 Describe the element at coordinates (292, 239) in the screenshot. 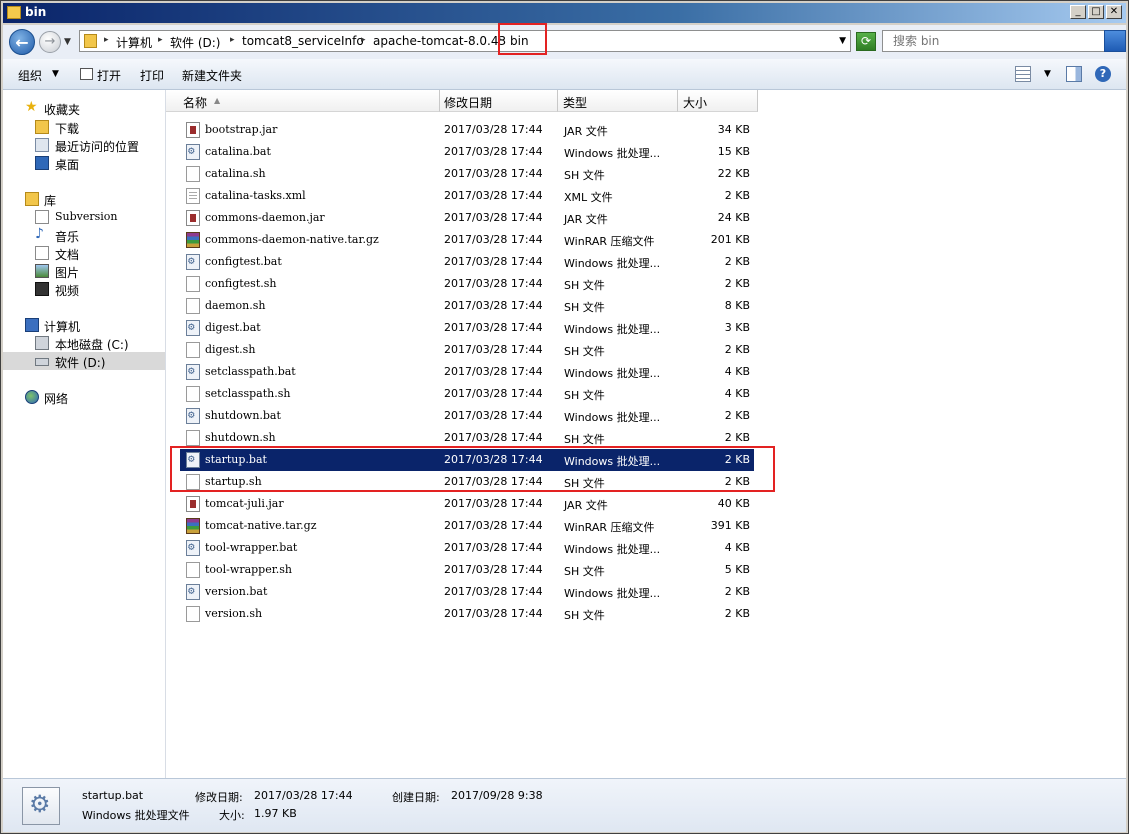

I see `file-name: commons-daemon-native.tar.gz` at that location.